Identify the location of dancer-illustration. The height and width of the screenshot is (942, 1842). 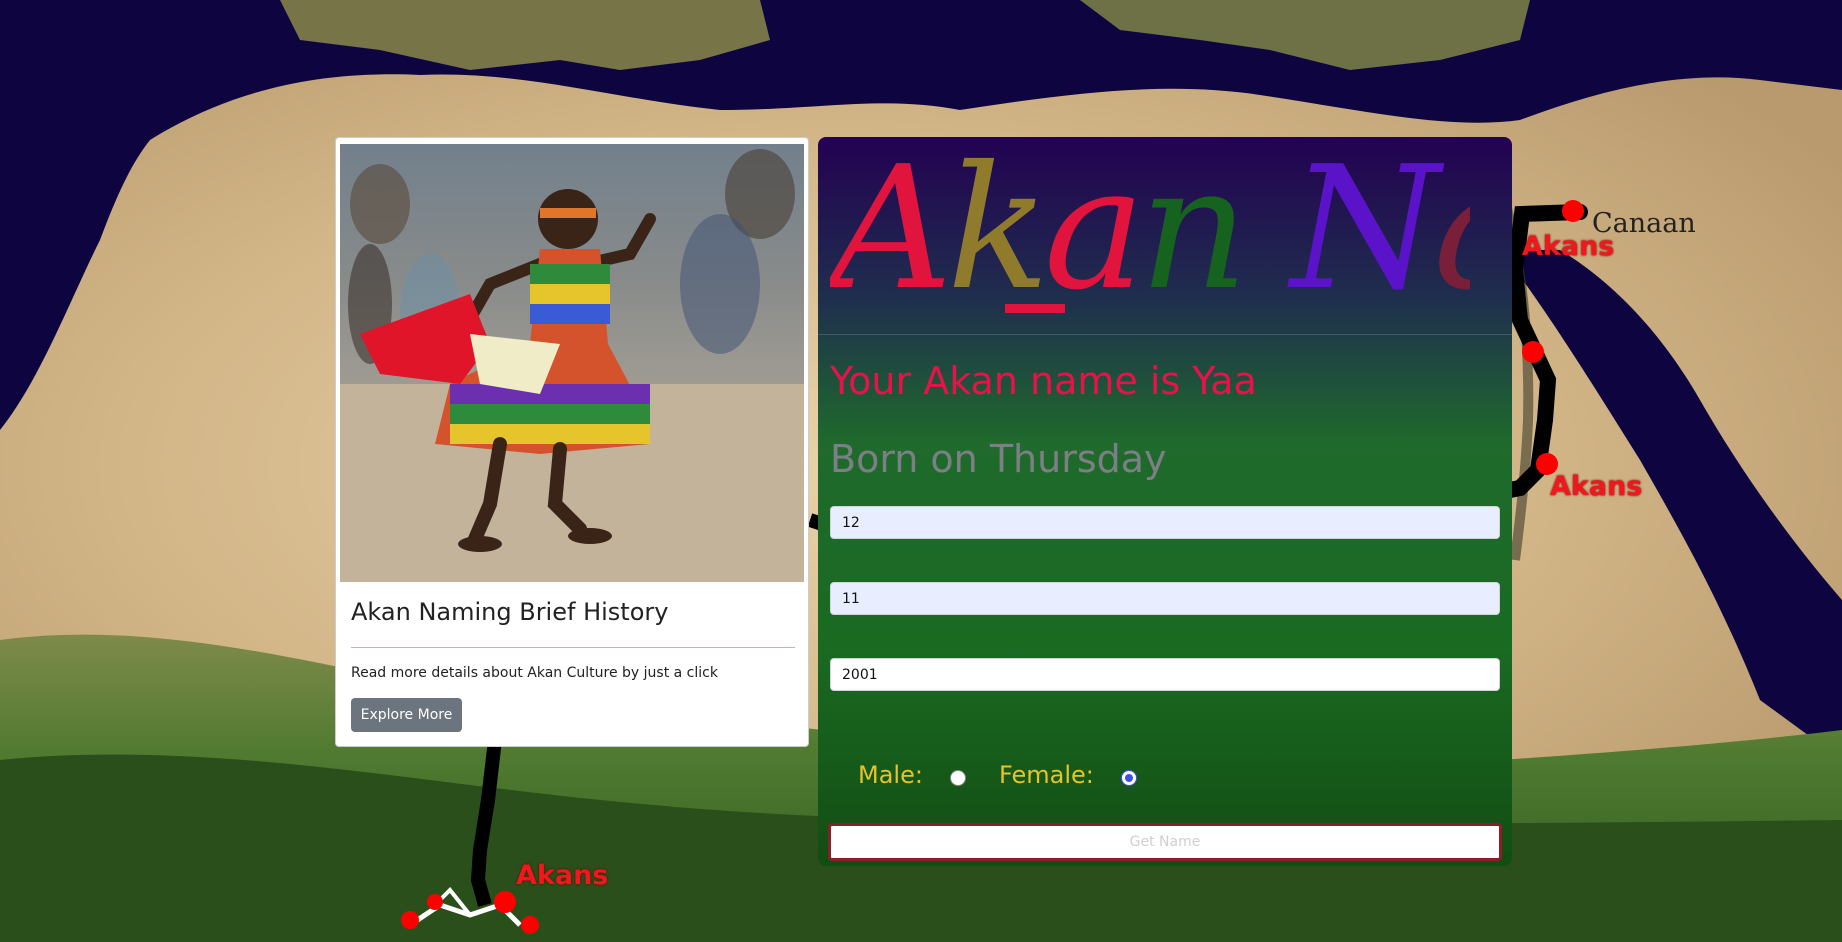
(572, 363).